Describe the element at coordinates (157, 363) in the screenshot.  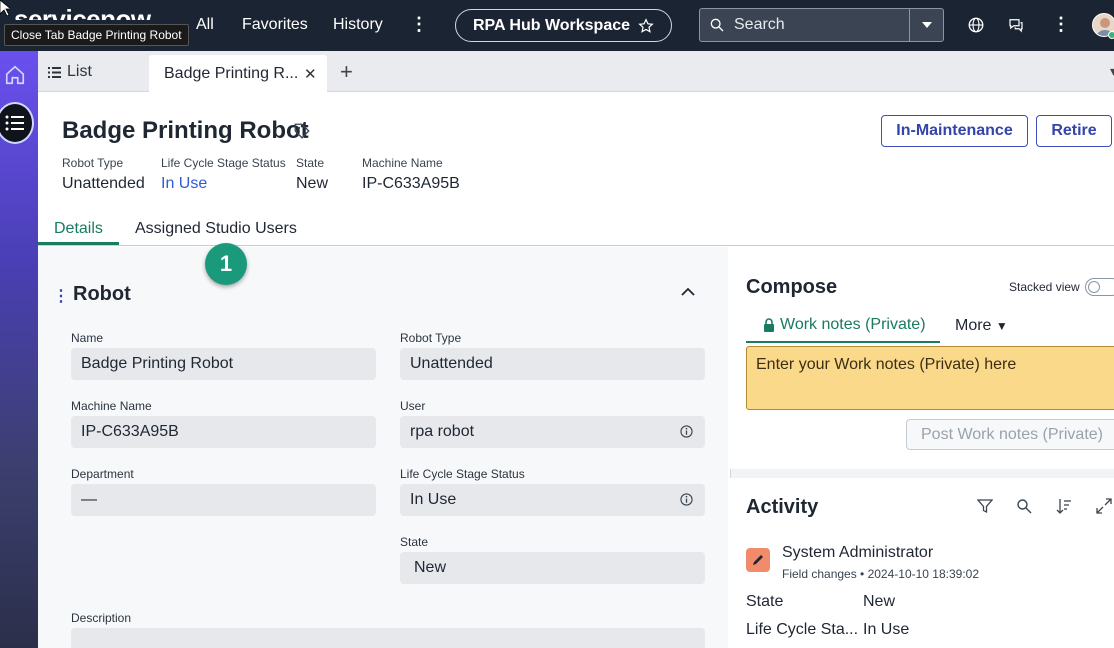
I see `name-value: Badge Printing Robot` at that location.